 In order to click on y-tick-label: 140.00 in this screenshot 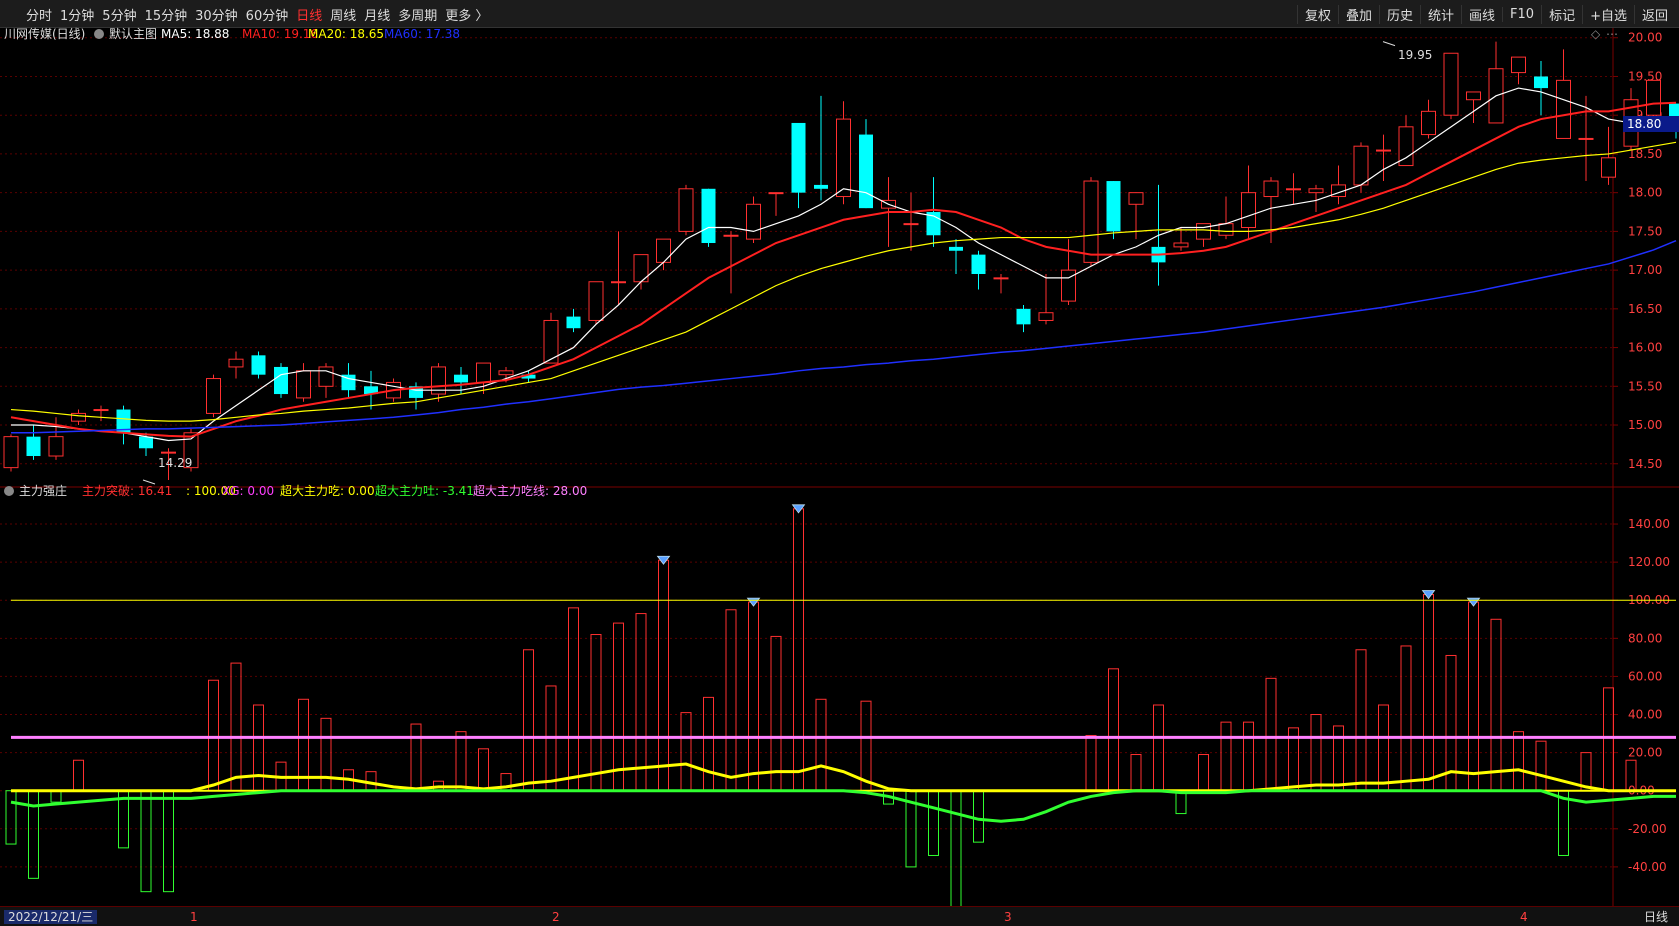, I will do `click(1649, 524)`.